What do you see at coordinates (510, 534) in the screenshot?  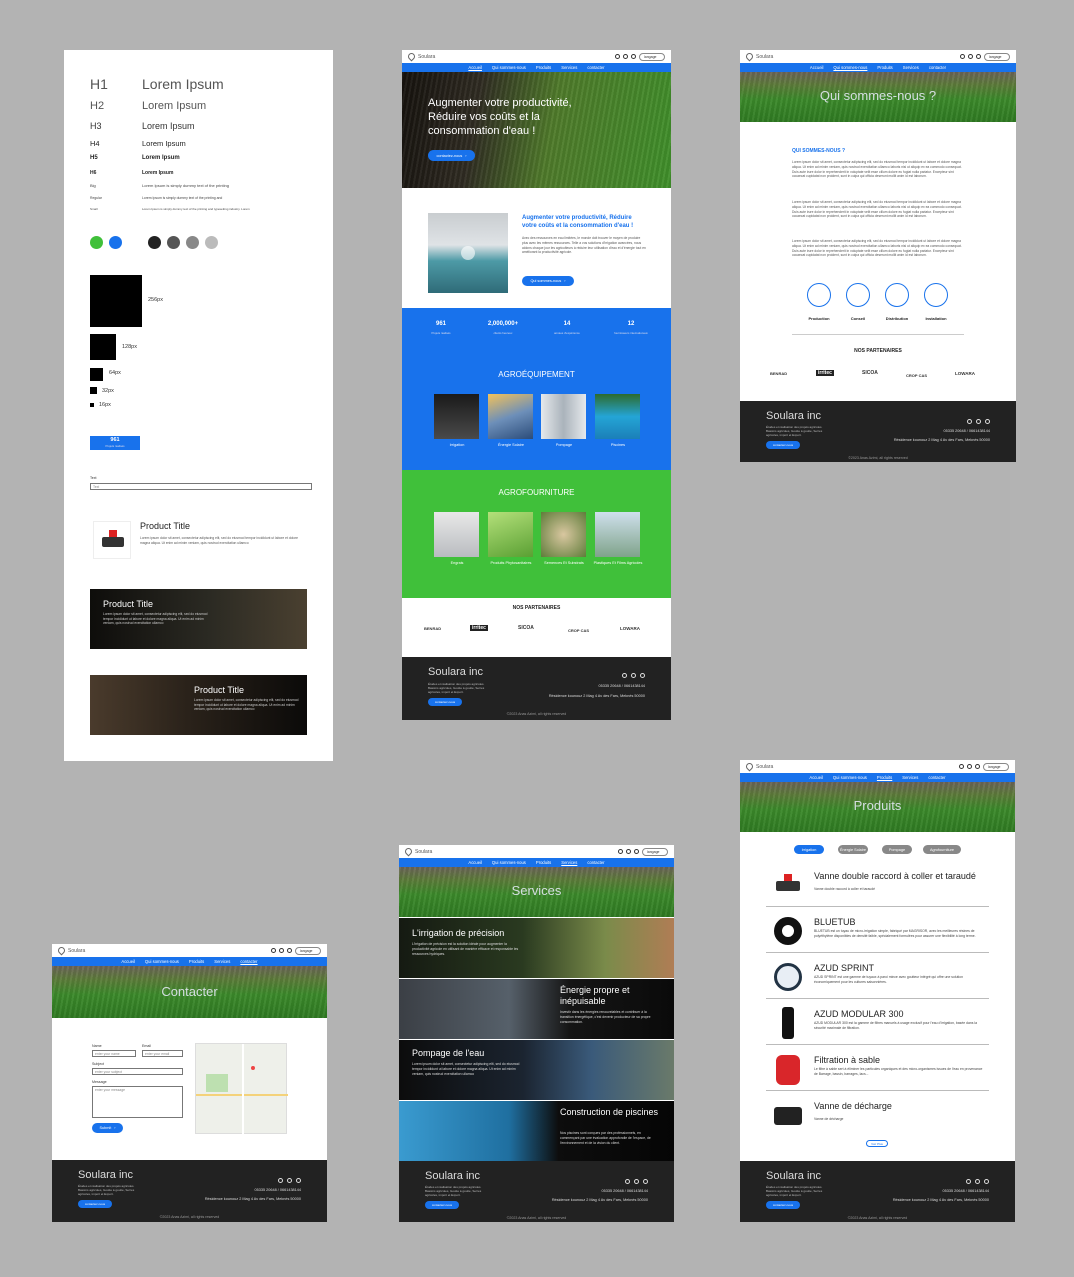 I see `fourn-thumb-phyto` at bounding box center [510, 534].